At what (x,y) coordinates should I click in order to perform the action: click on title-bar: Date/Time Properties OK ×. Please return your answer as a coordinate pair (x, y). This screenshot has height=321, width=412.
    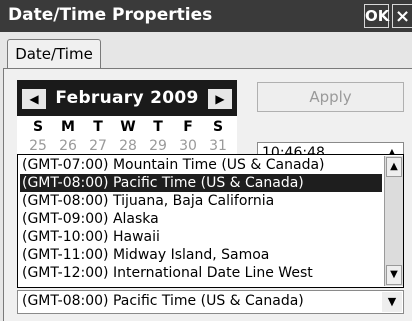
    Looking at the image, I should click on (206, 16).